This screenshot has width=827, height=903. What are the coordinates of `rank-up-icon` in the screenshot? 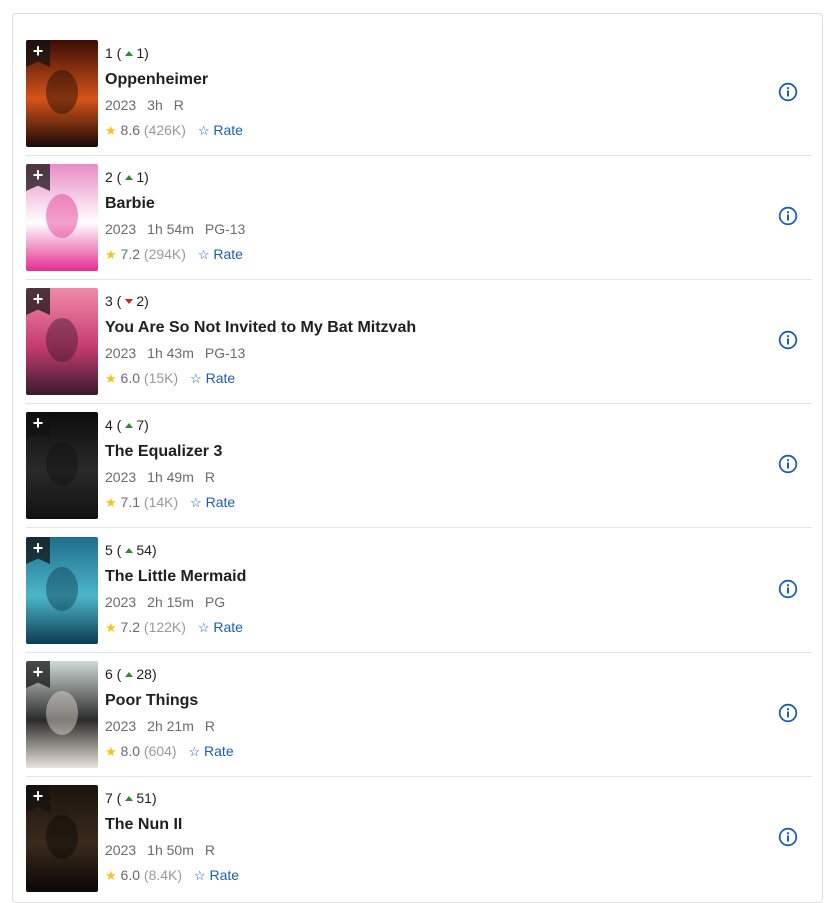 It's located at (129, 425).